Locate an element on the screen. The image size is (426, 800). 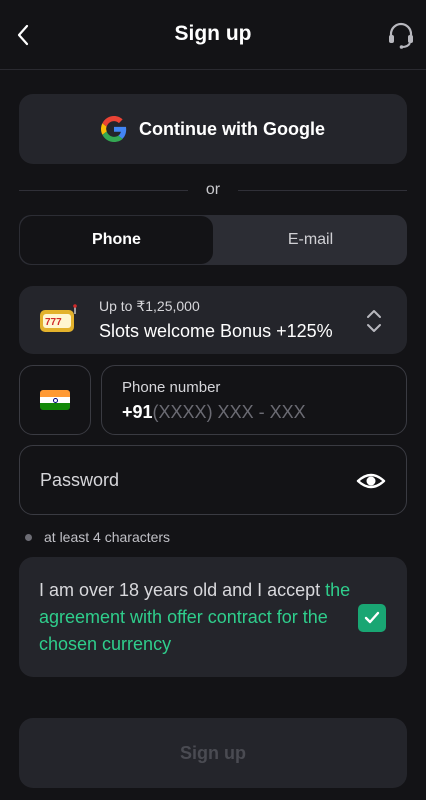
headset-icon is located at coordinates (401, 35).